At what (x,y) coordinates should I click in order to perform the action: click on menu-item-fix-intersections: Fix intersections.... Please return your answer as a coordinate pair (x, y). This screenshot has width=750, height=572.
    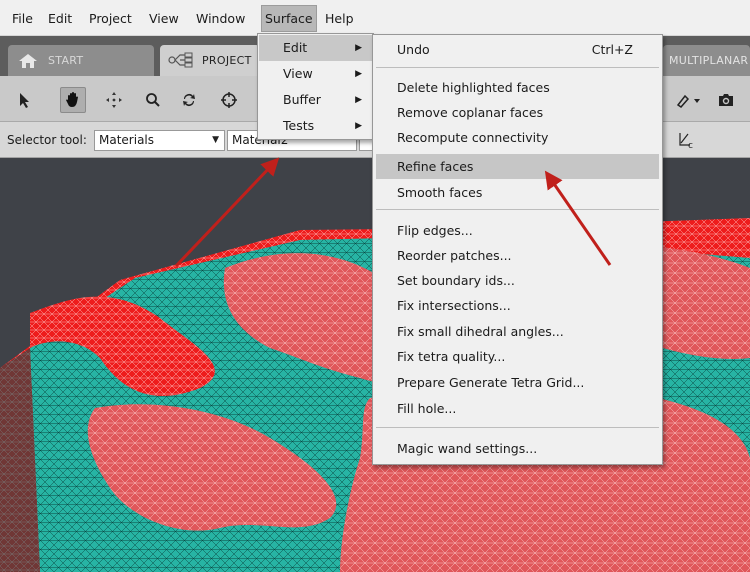
    Looking at the image, I should click on (517, 305).